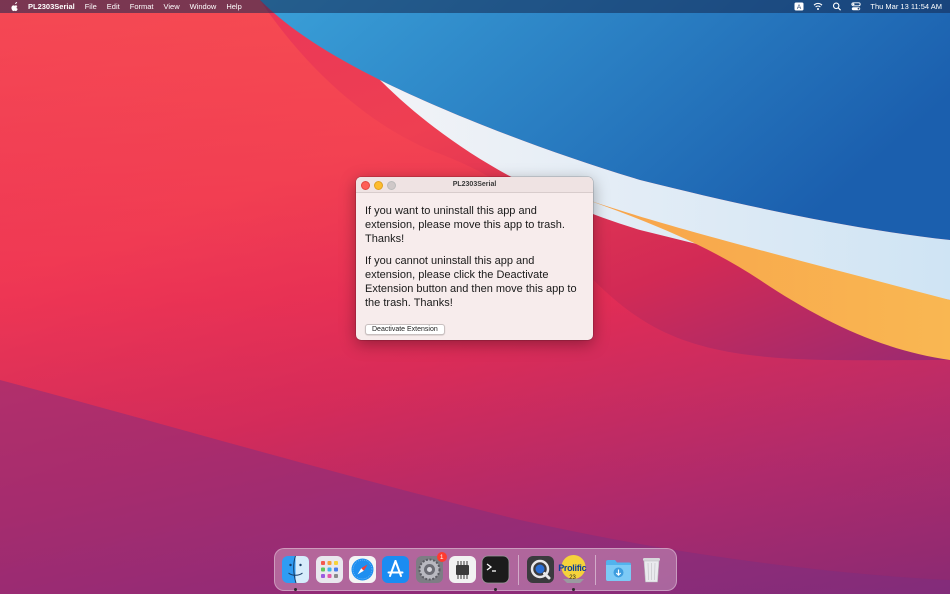  I want to click on minimize-window-button, so click(378, 185).